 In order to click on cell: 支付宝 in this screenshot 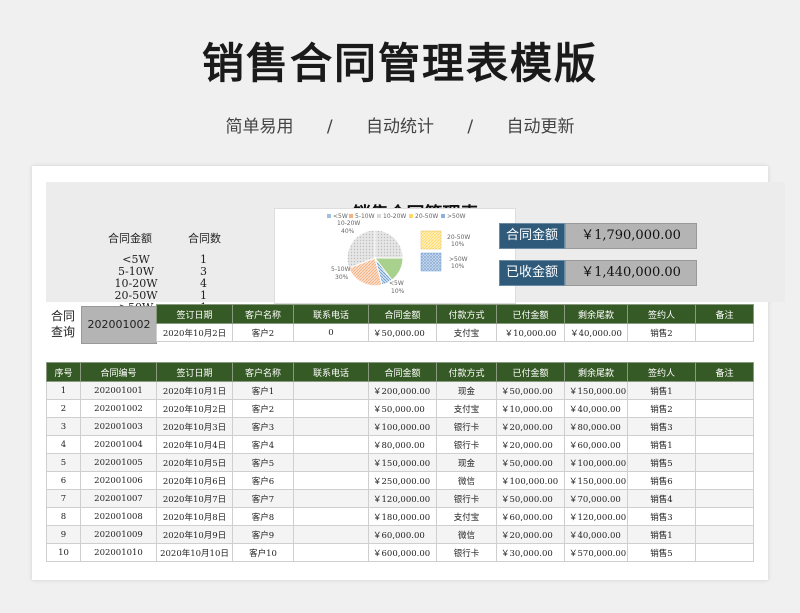, I will do `click(466, 332)`.